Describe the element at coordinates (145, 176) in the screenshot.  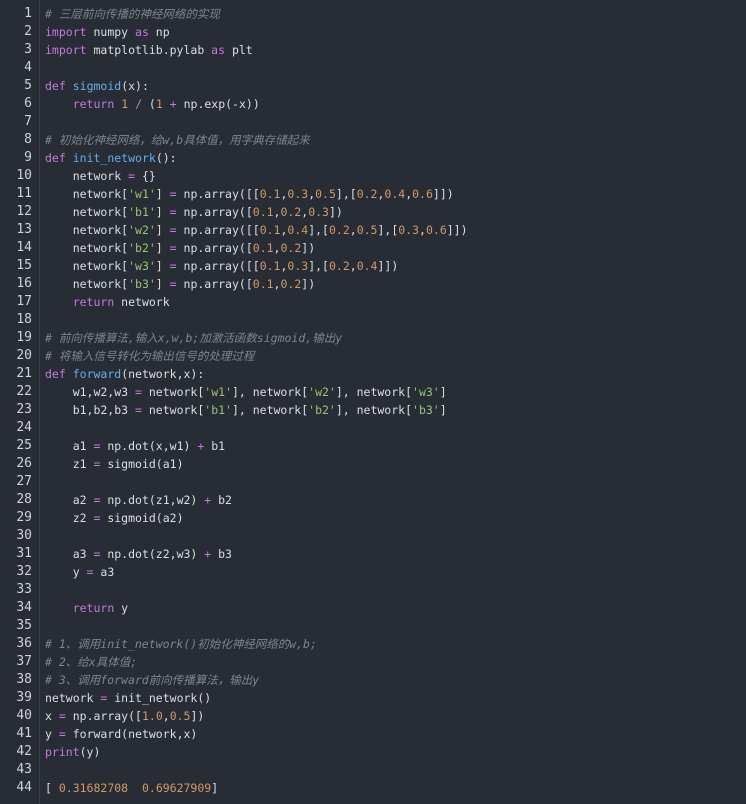
I see `code-token: {}` at that location.